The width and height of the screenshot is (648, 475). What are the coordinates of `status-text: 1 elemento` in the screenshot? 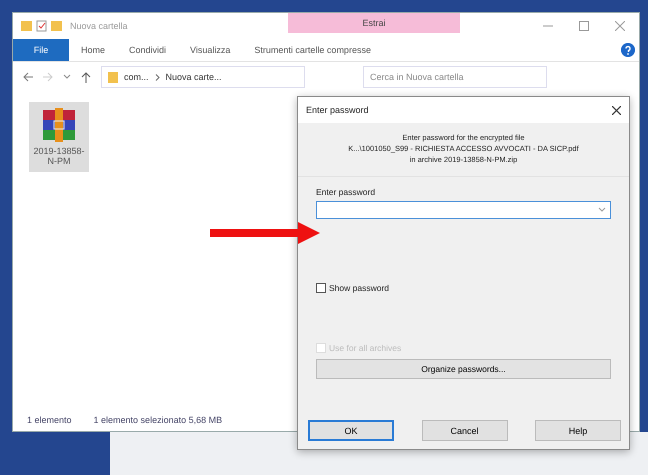 It's located at (49, 420).